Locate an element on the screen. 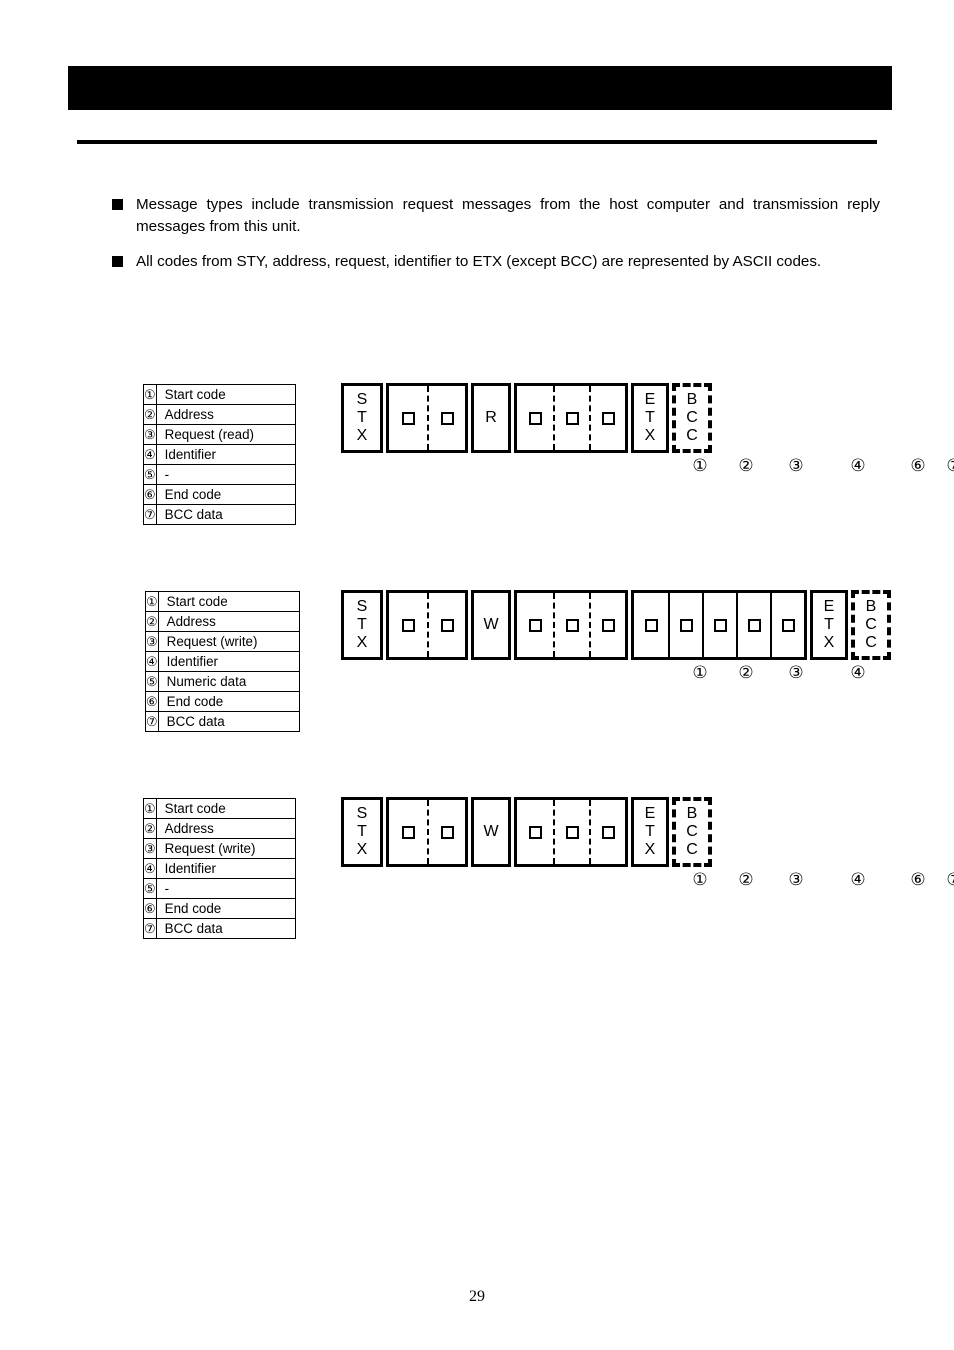 This screenshot has width=954, height=1350. frame-cell-code: BCC is located at coordinates (692, 832).